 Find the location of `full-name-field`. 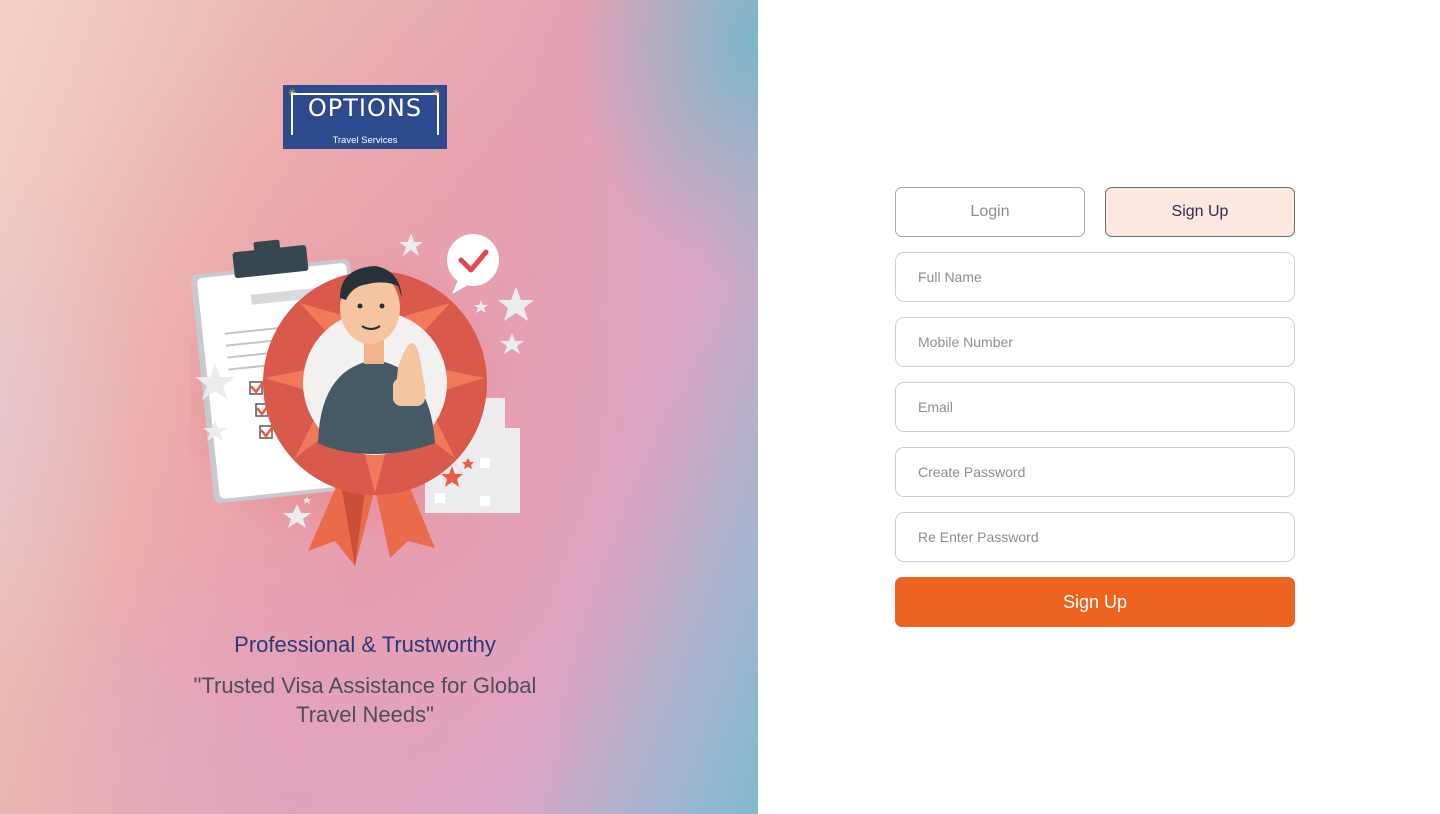

full-name-field is located at coordinates (1095, 277).